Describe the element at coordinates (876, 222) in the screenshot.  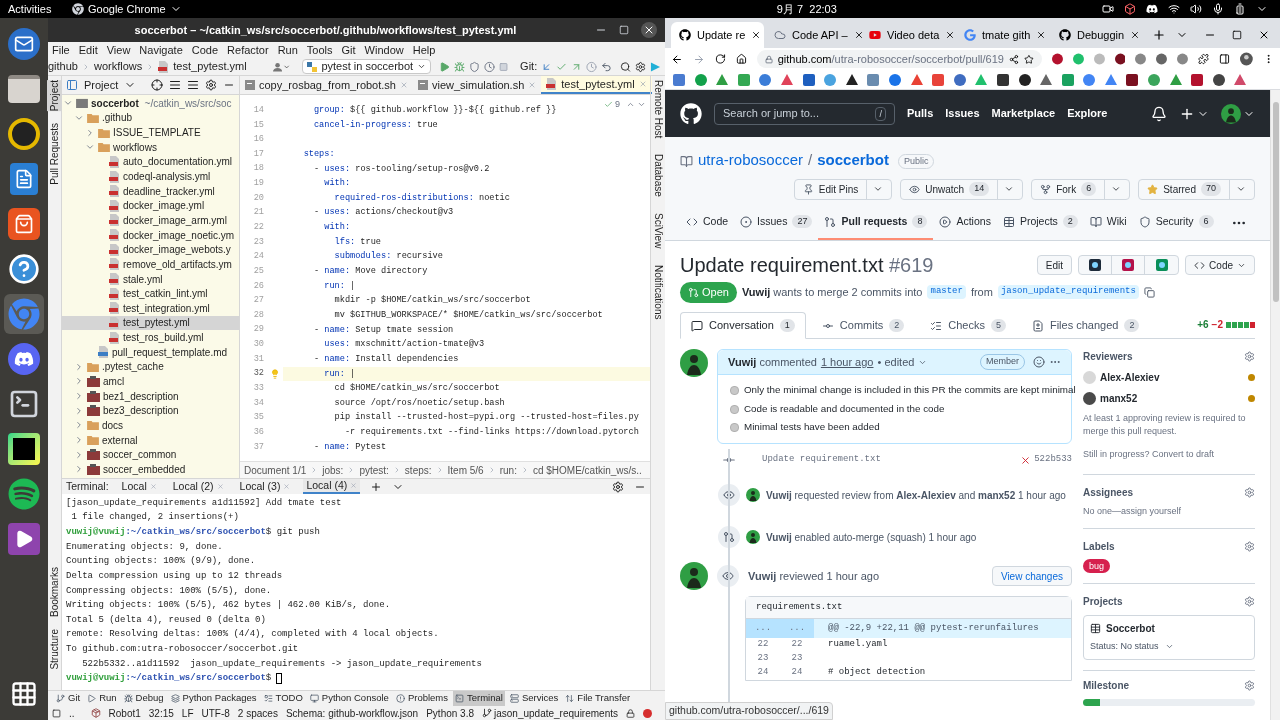
I see `repo-tab: Pull requests 8` at that location.